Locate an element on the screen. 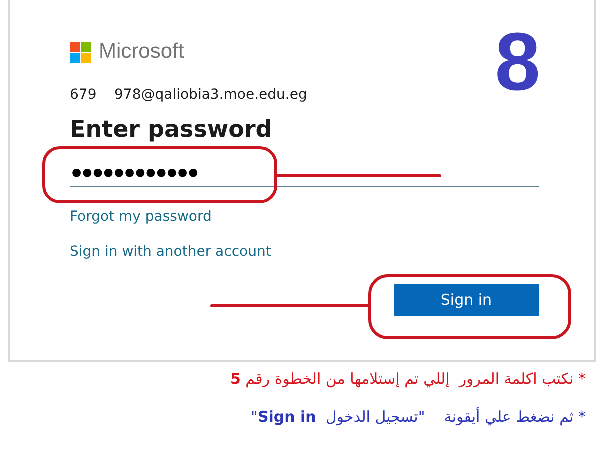 Image resolution: width=600 pixels, height=450 pixels. password-field: ●●●●●●●●●●●● is located at coordinates (304, 173).